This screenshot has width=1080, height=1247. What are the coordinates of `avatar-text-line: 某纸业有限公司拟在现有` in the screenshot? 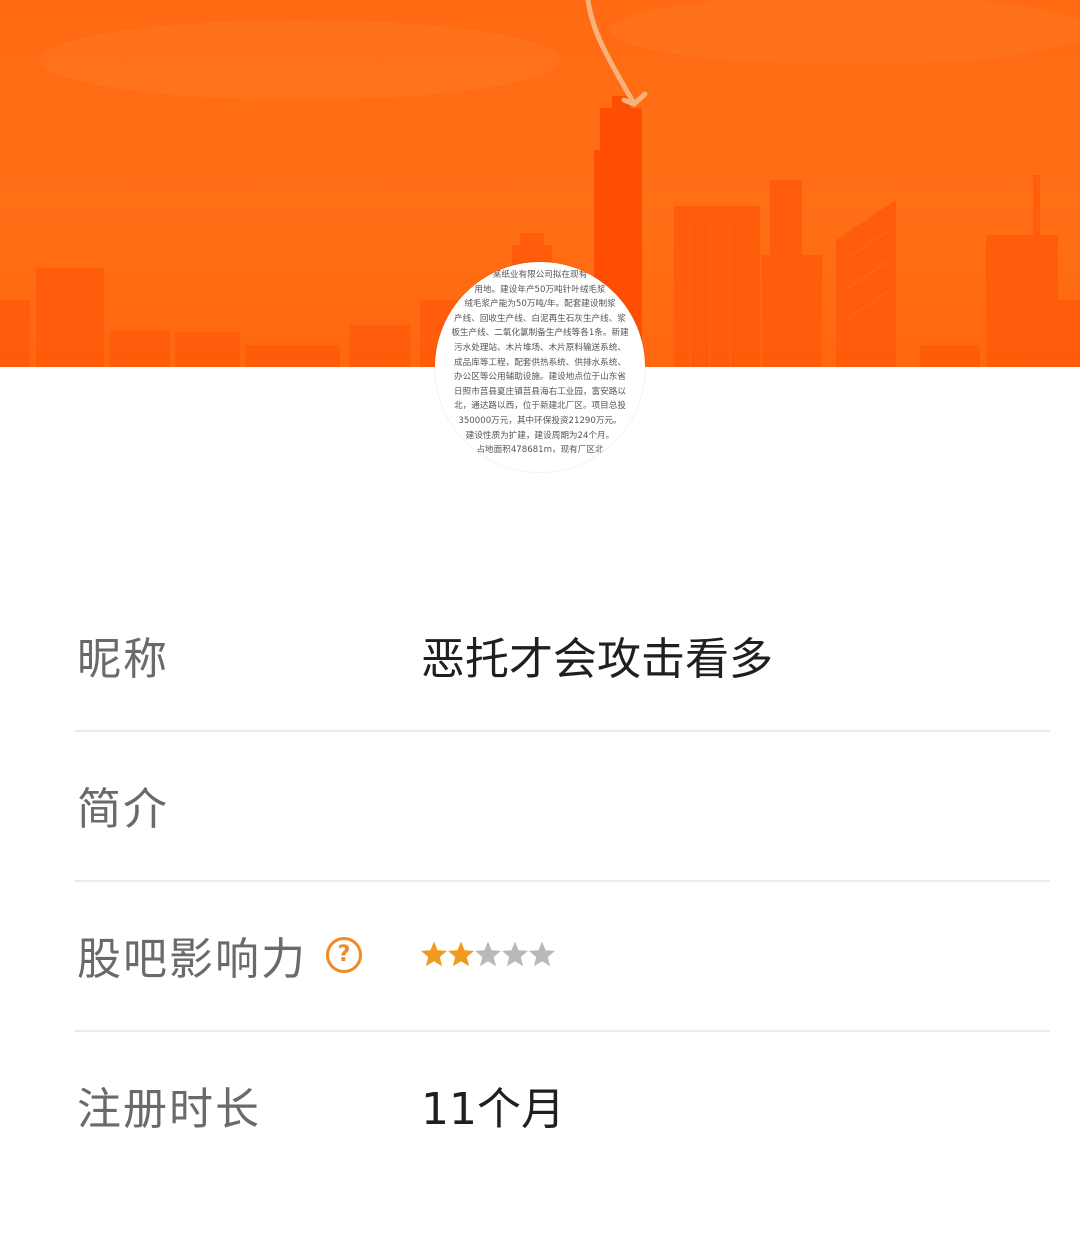 It's located at (540, 275).